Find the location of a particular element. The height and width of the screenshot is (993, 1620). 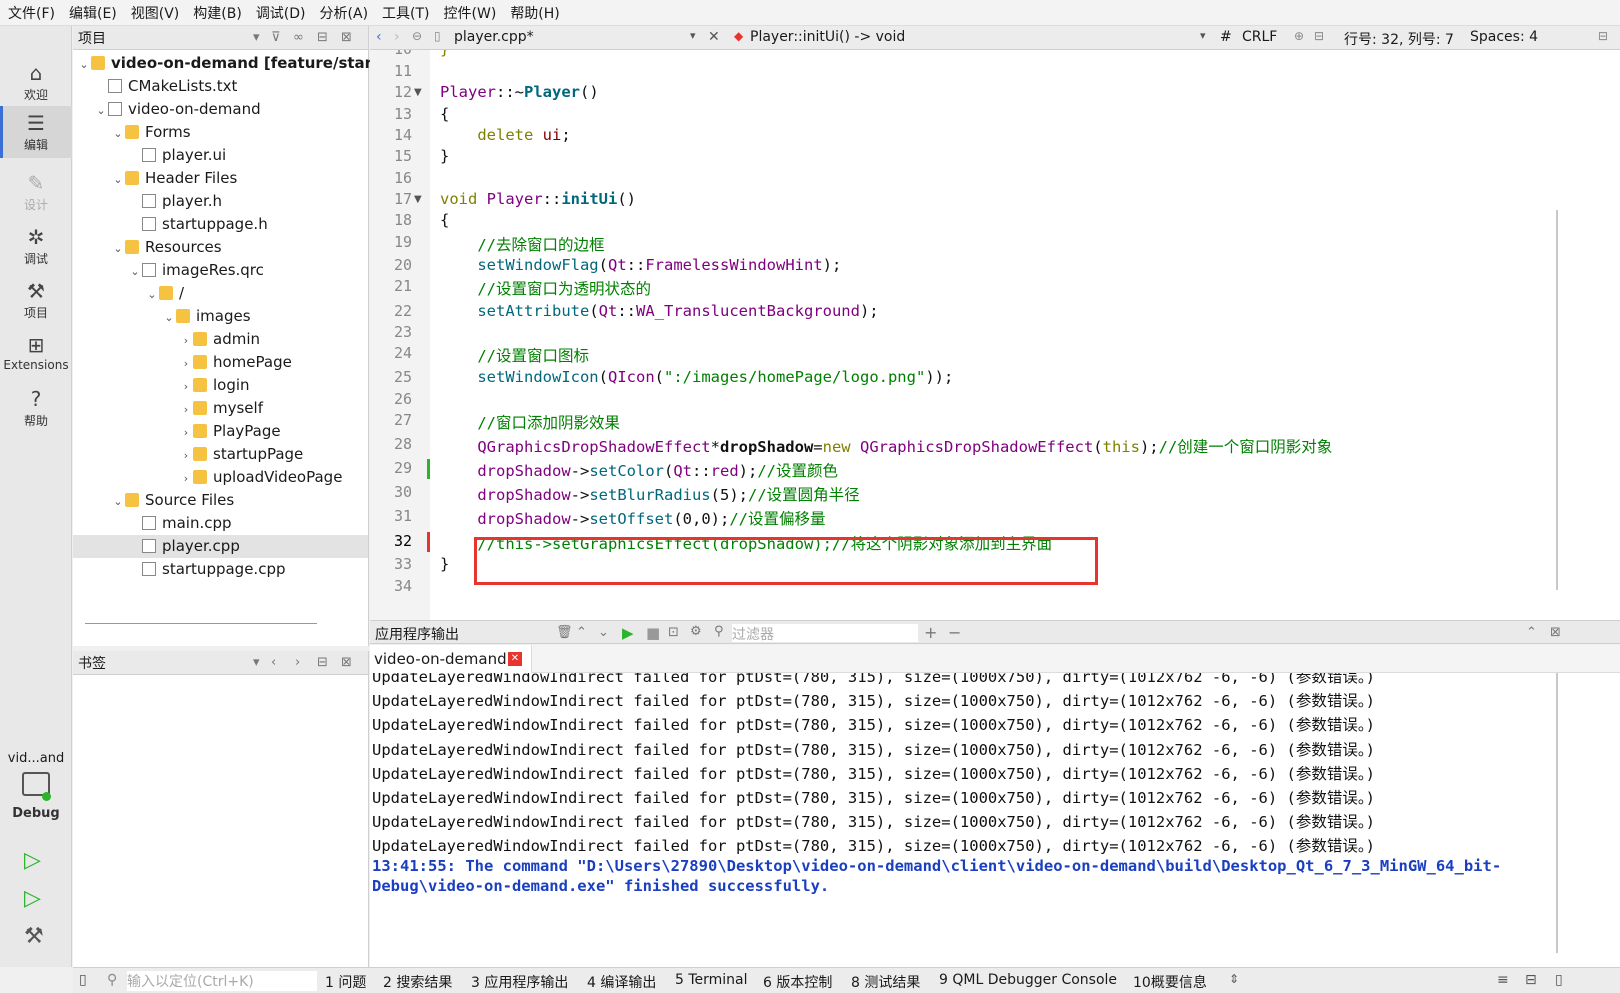

tree-item: startuppage.h is located at coordinates (220, 224).